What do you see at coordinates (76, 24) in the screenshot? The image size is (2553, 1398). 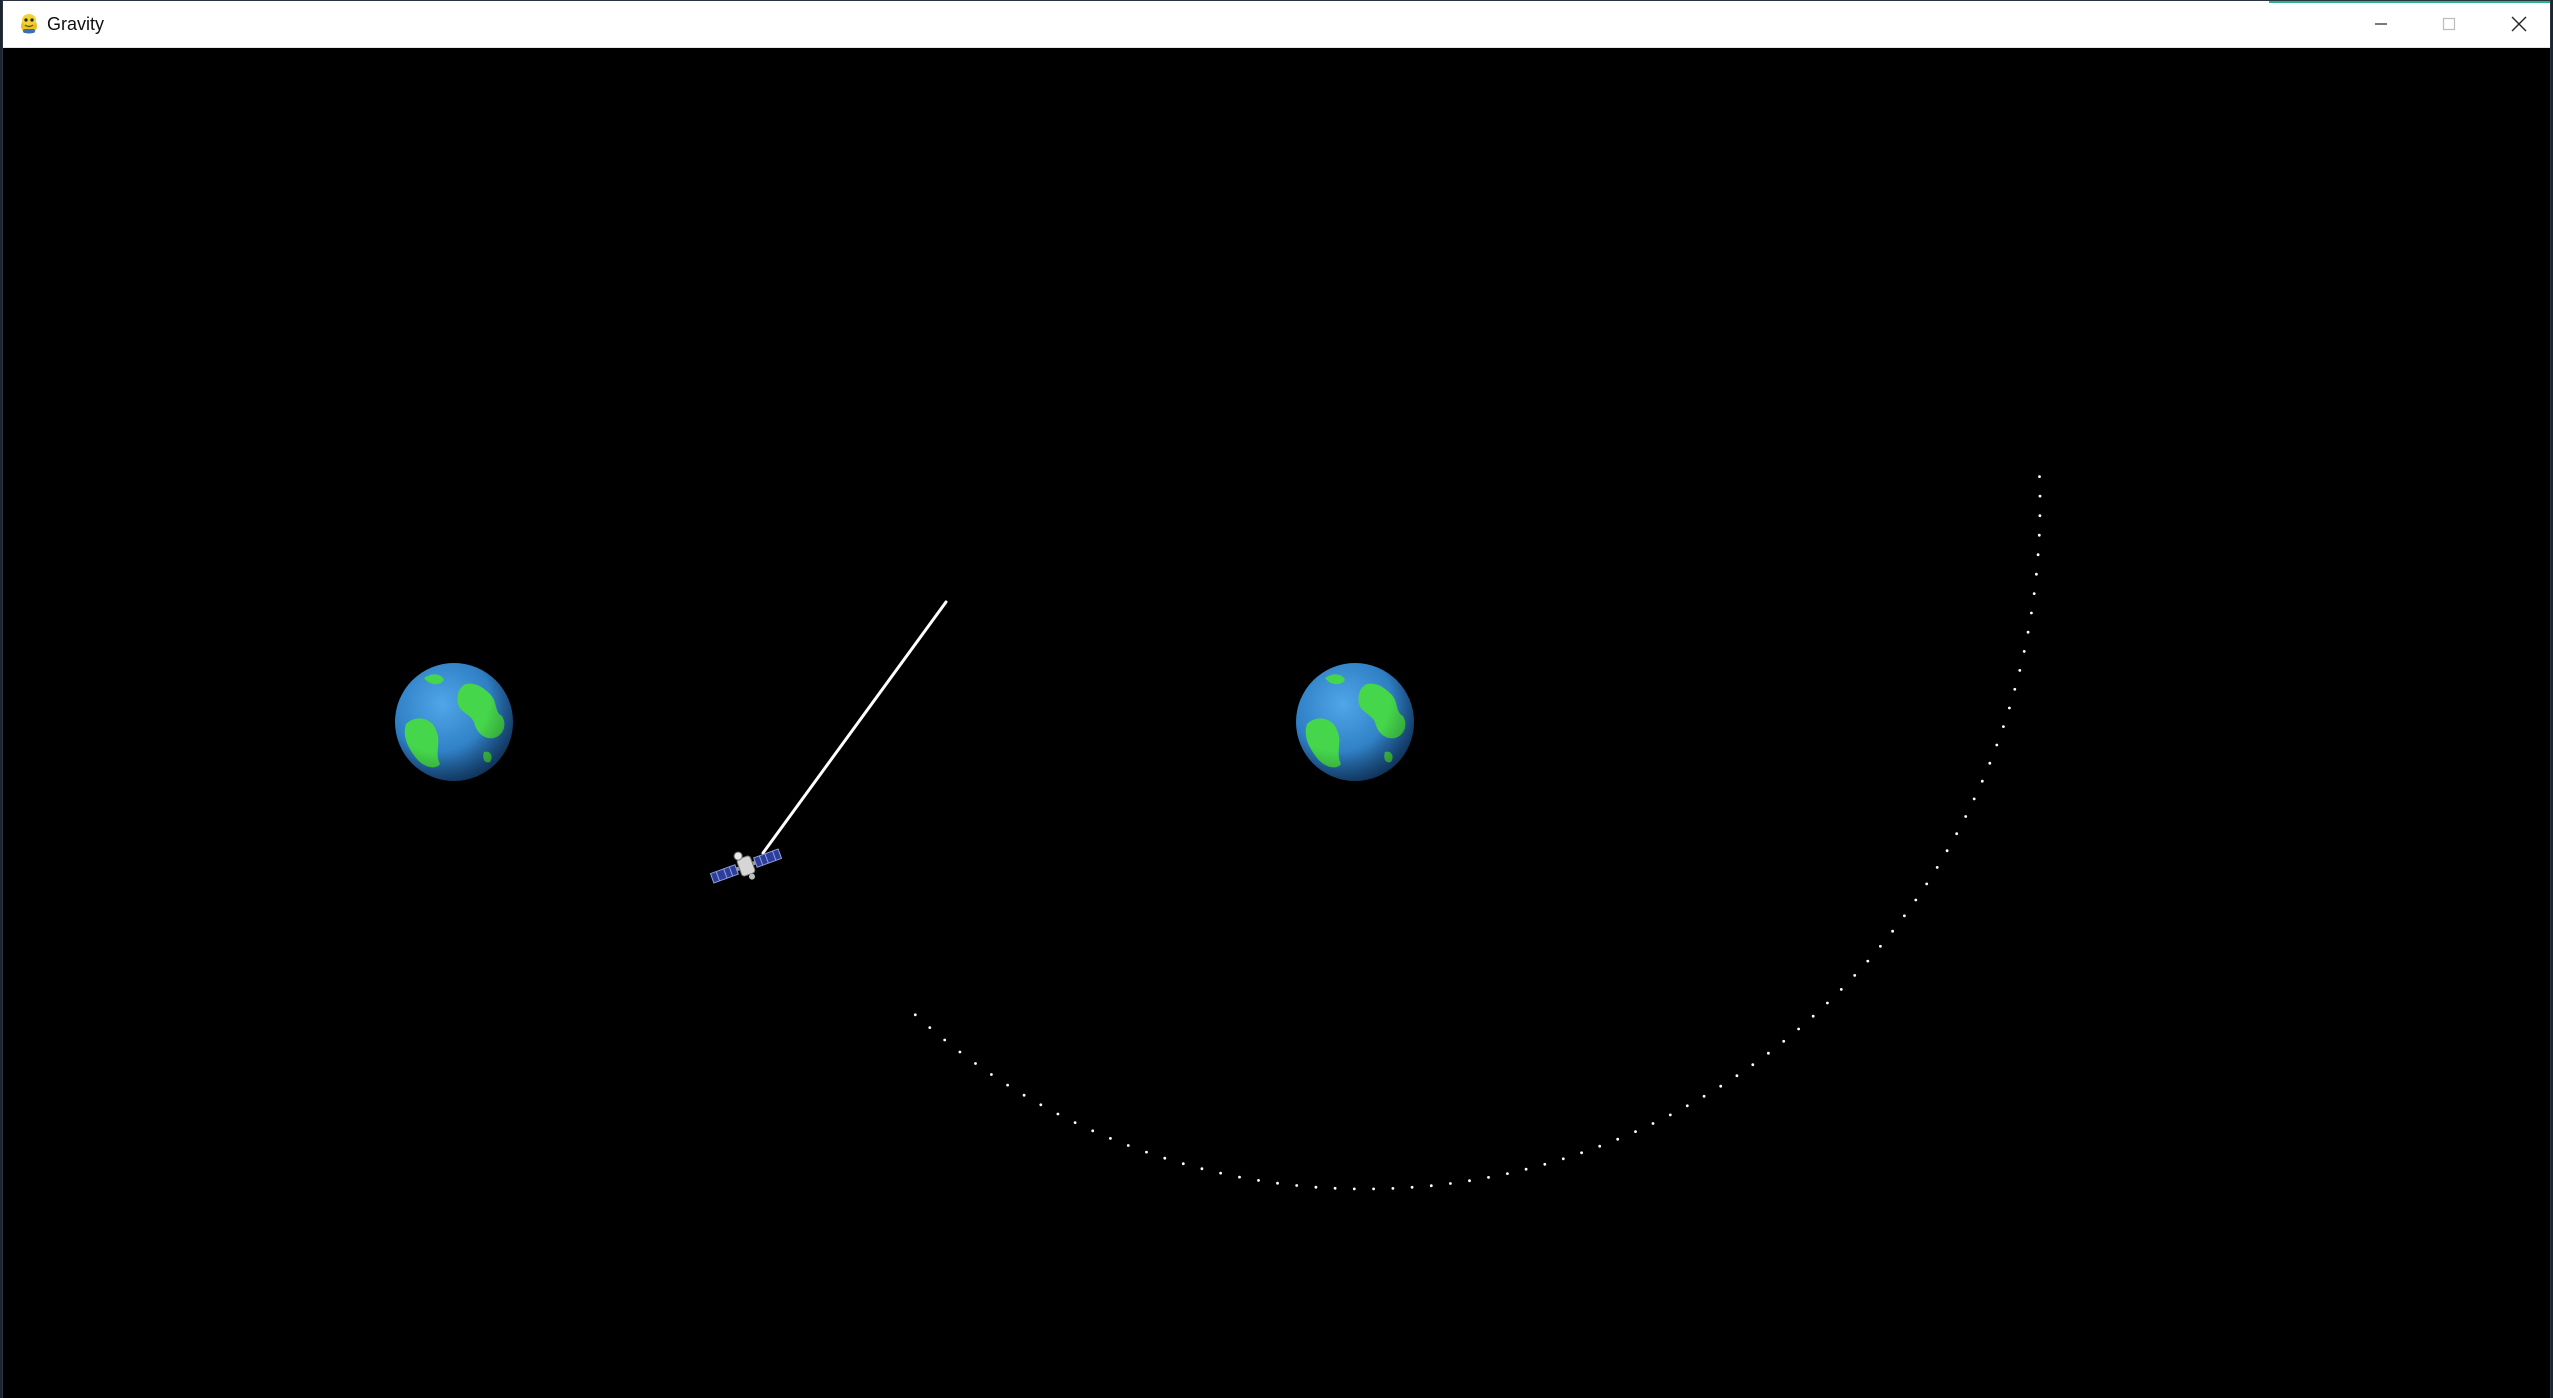 I see `window-title: Gravity` at bounding box center [76, 24].